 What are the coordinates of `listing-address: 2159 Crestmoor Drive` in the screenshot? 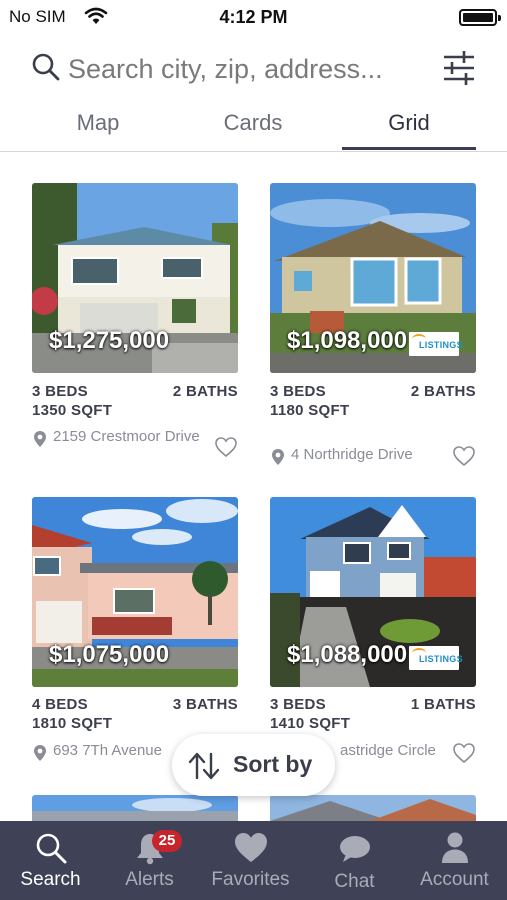 It's located at (126, 436).